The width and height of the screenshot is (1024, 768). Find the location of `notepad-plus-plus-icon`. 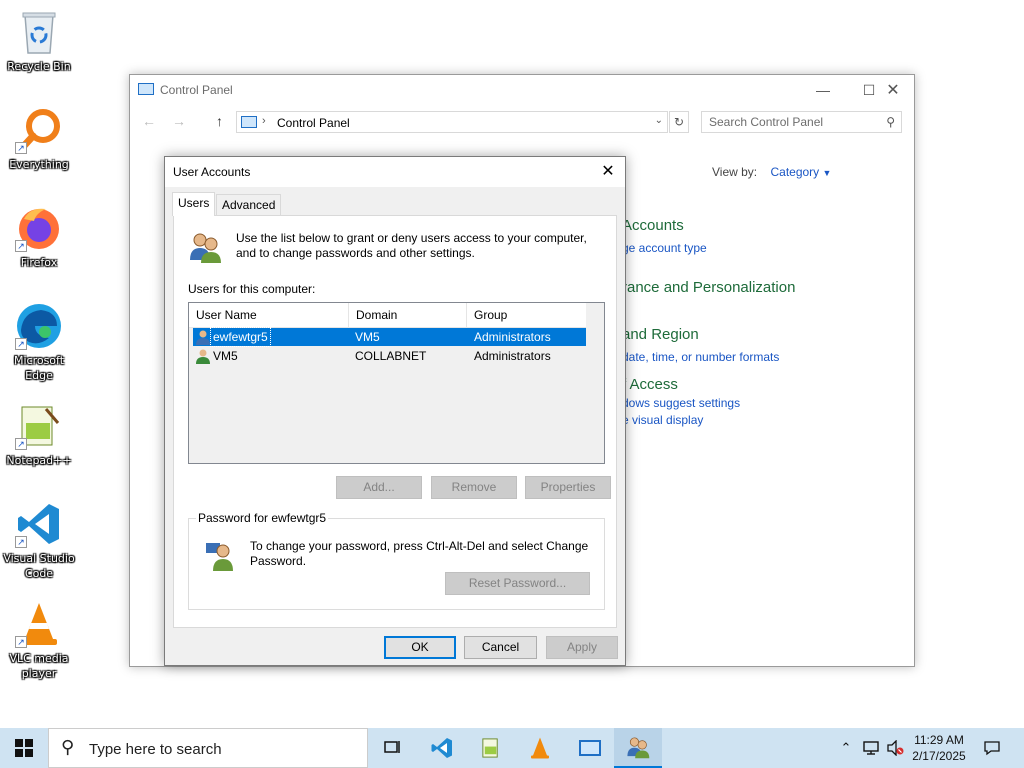

notepad-plus-plus-icon is located at coordinates (490, 748).